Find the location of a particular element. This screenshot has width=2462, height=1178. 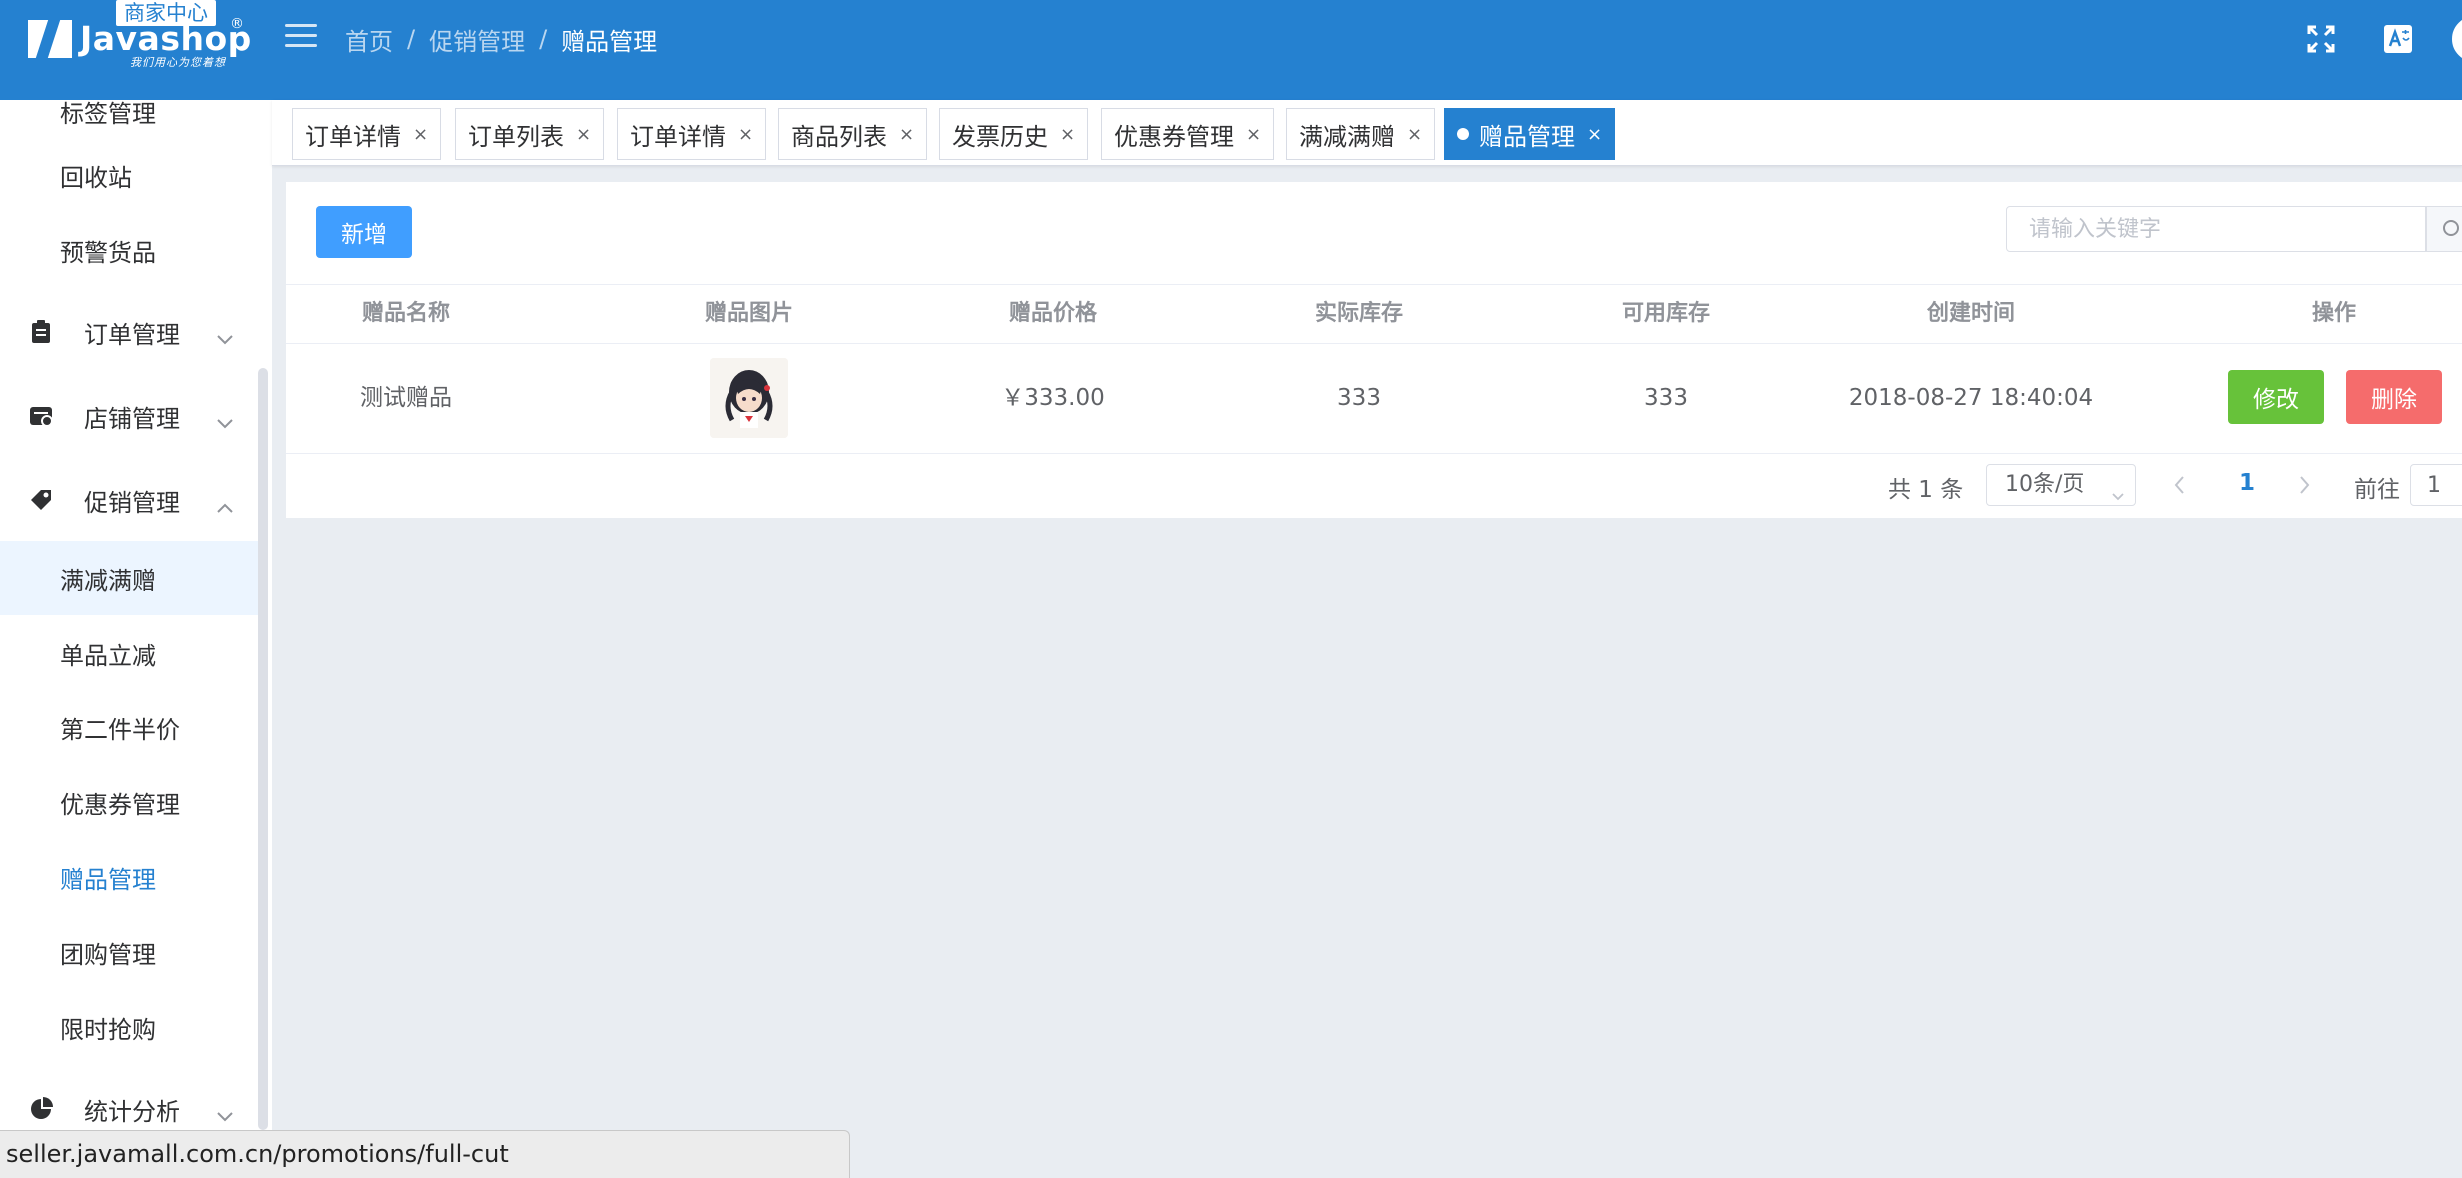

page-size-value: 10条/页 is located at coordinates (2045, 484).